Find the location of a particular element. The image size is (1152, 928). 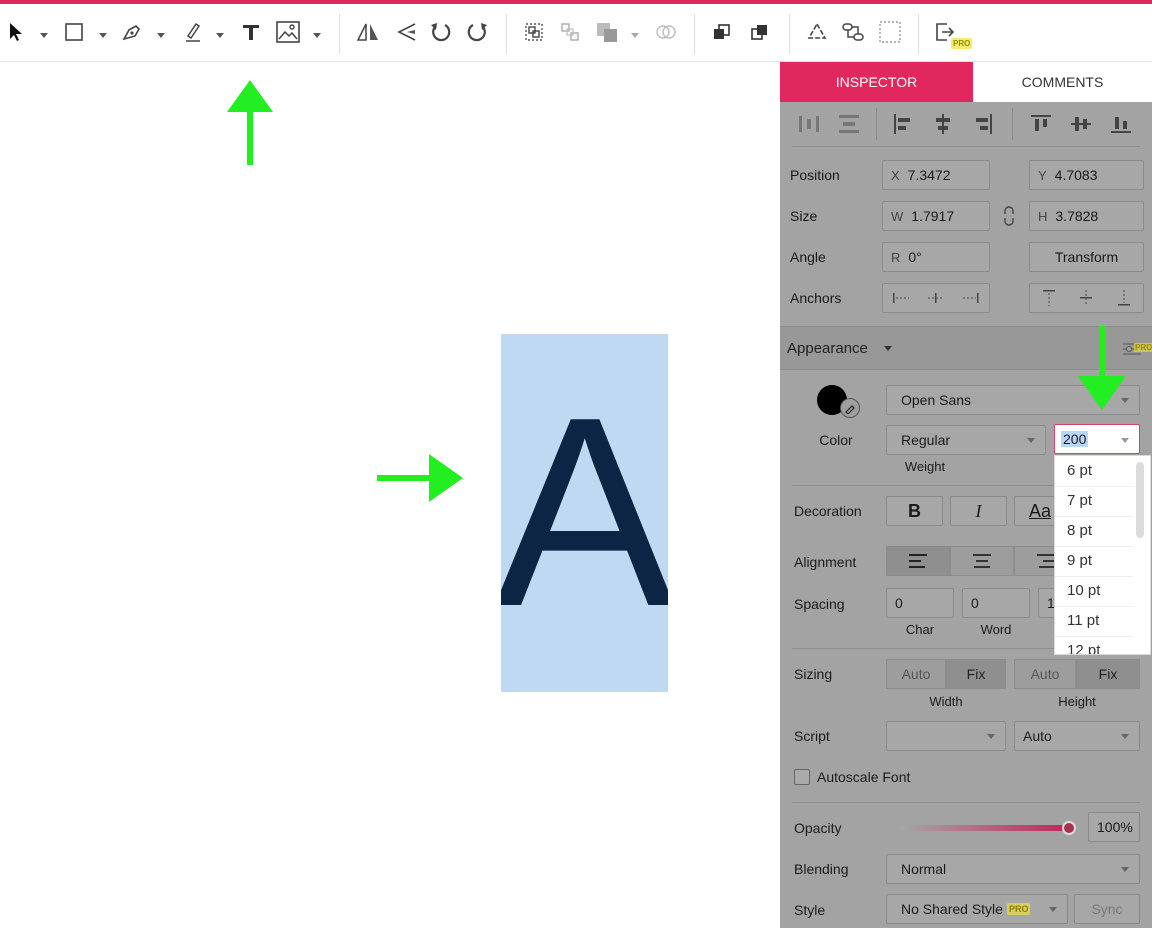

bring-forward-icon is located at coordinates (760, 32).